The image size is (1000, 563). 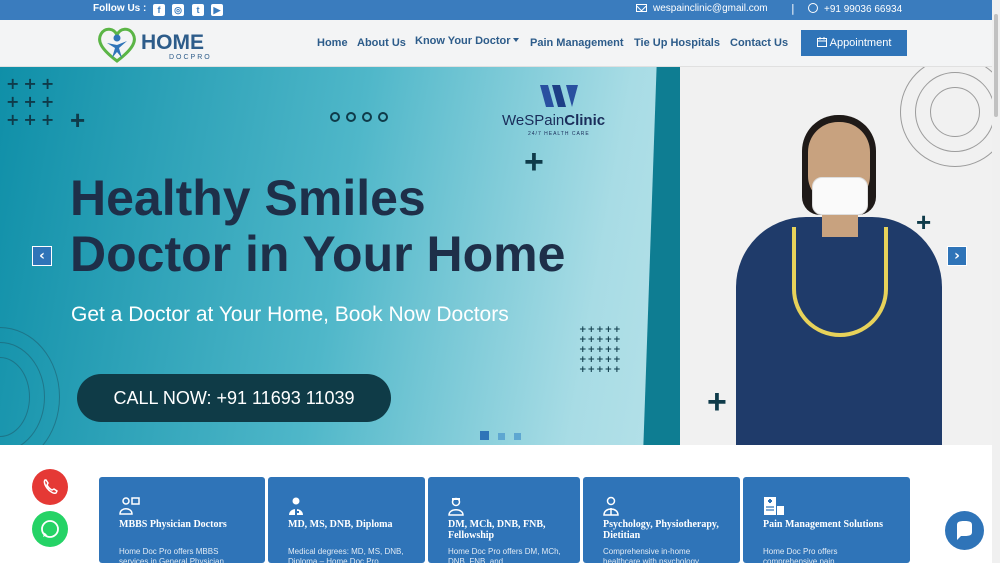 I want to click on doctors-group-icon, so click(x=129, y=506).